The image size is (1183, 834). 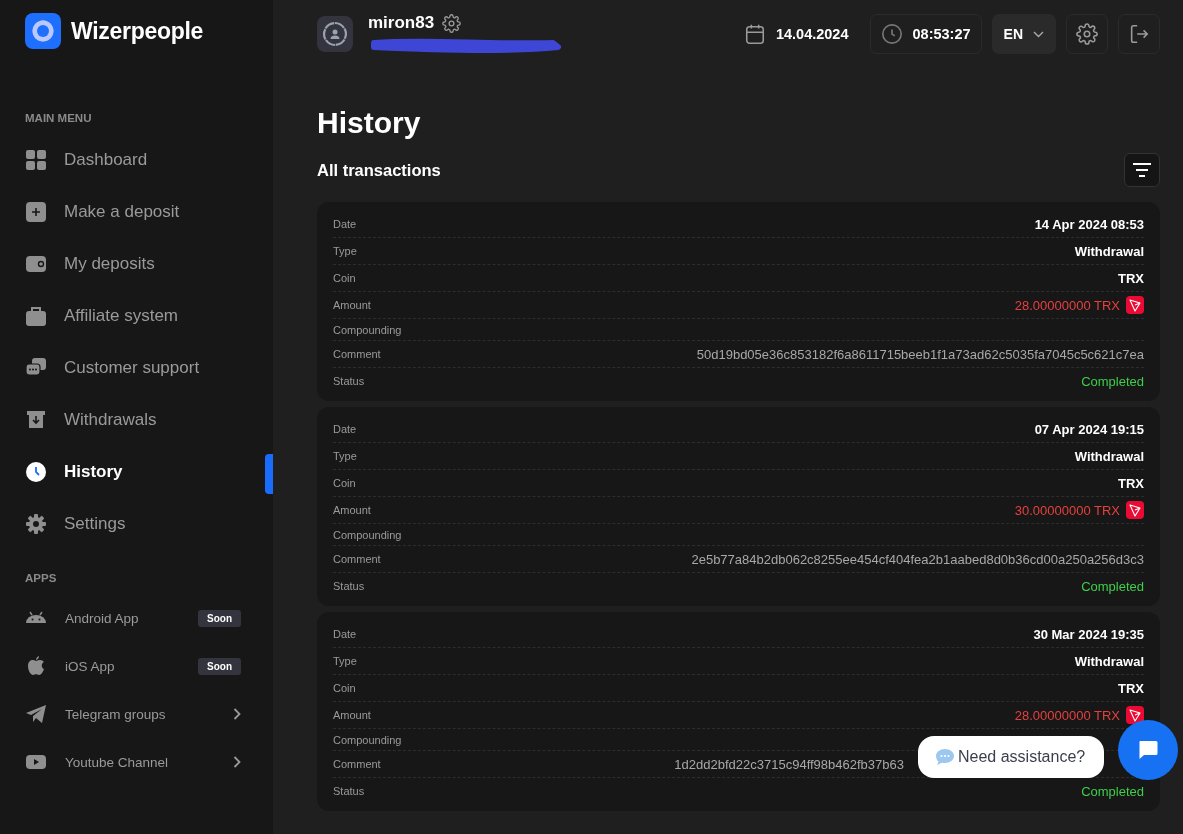 I want to click on section-title: MAIN MENU, so click(x=59, y=118).